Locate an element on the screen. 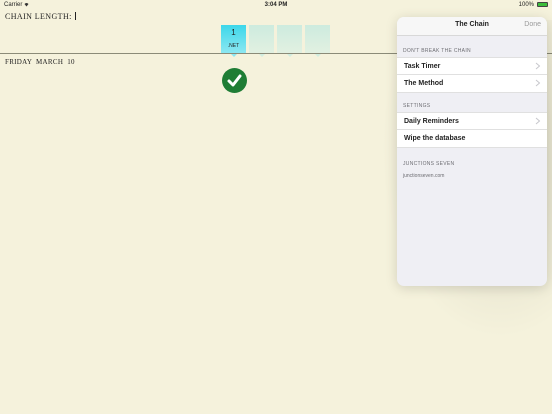 The image size is (552, 414). current-date: FRIDAY MARCH 10 is located at coordinates (40, 62).